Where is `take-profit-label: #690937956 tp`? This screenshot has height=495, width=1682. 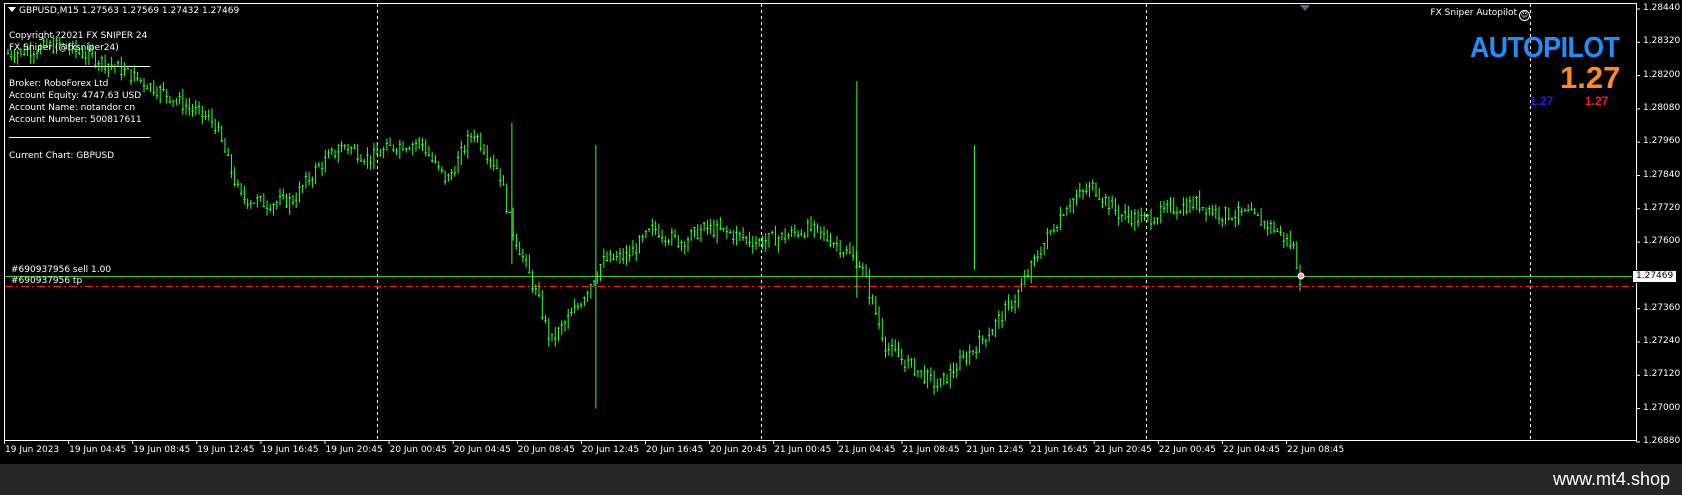
take-profit-label: #690937956 tp is located at coordinates (46, 281).